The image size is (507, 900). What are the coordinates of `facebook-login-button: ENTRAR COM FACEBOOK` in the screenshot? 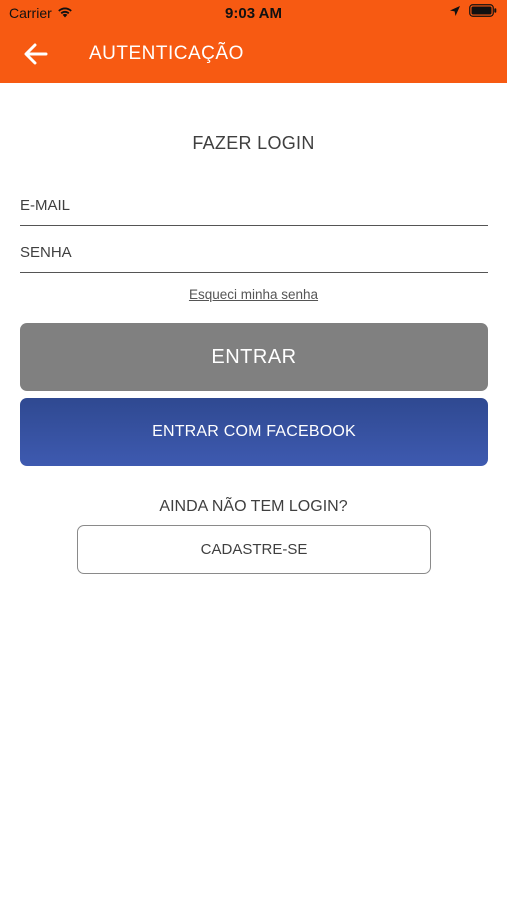 It's located at (254, 432).